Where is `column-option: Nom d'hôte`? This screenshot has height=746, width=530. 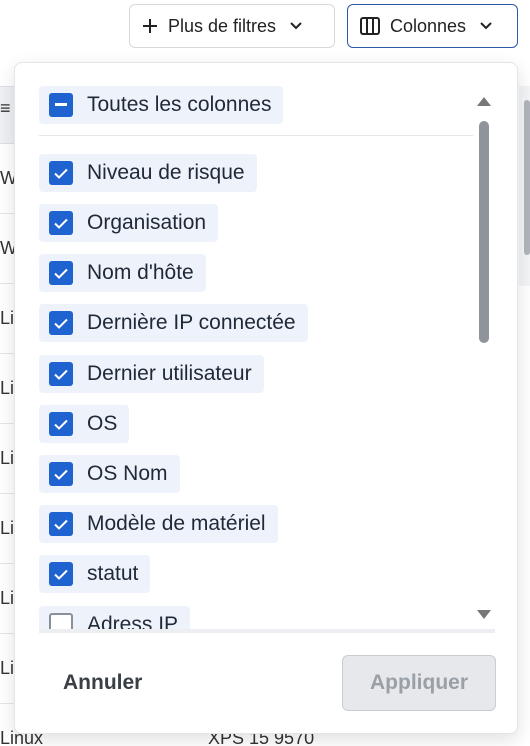 column-option: Nom d'hôte is located at coordinates (122, 273).